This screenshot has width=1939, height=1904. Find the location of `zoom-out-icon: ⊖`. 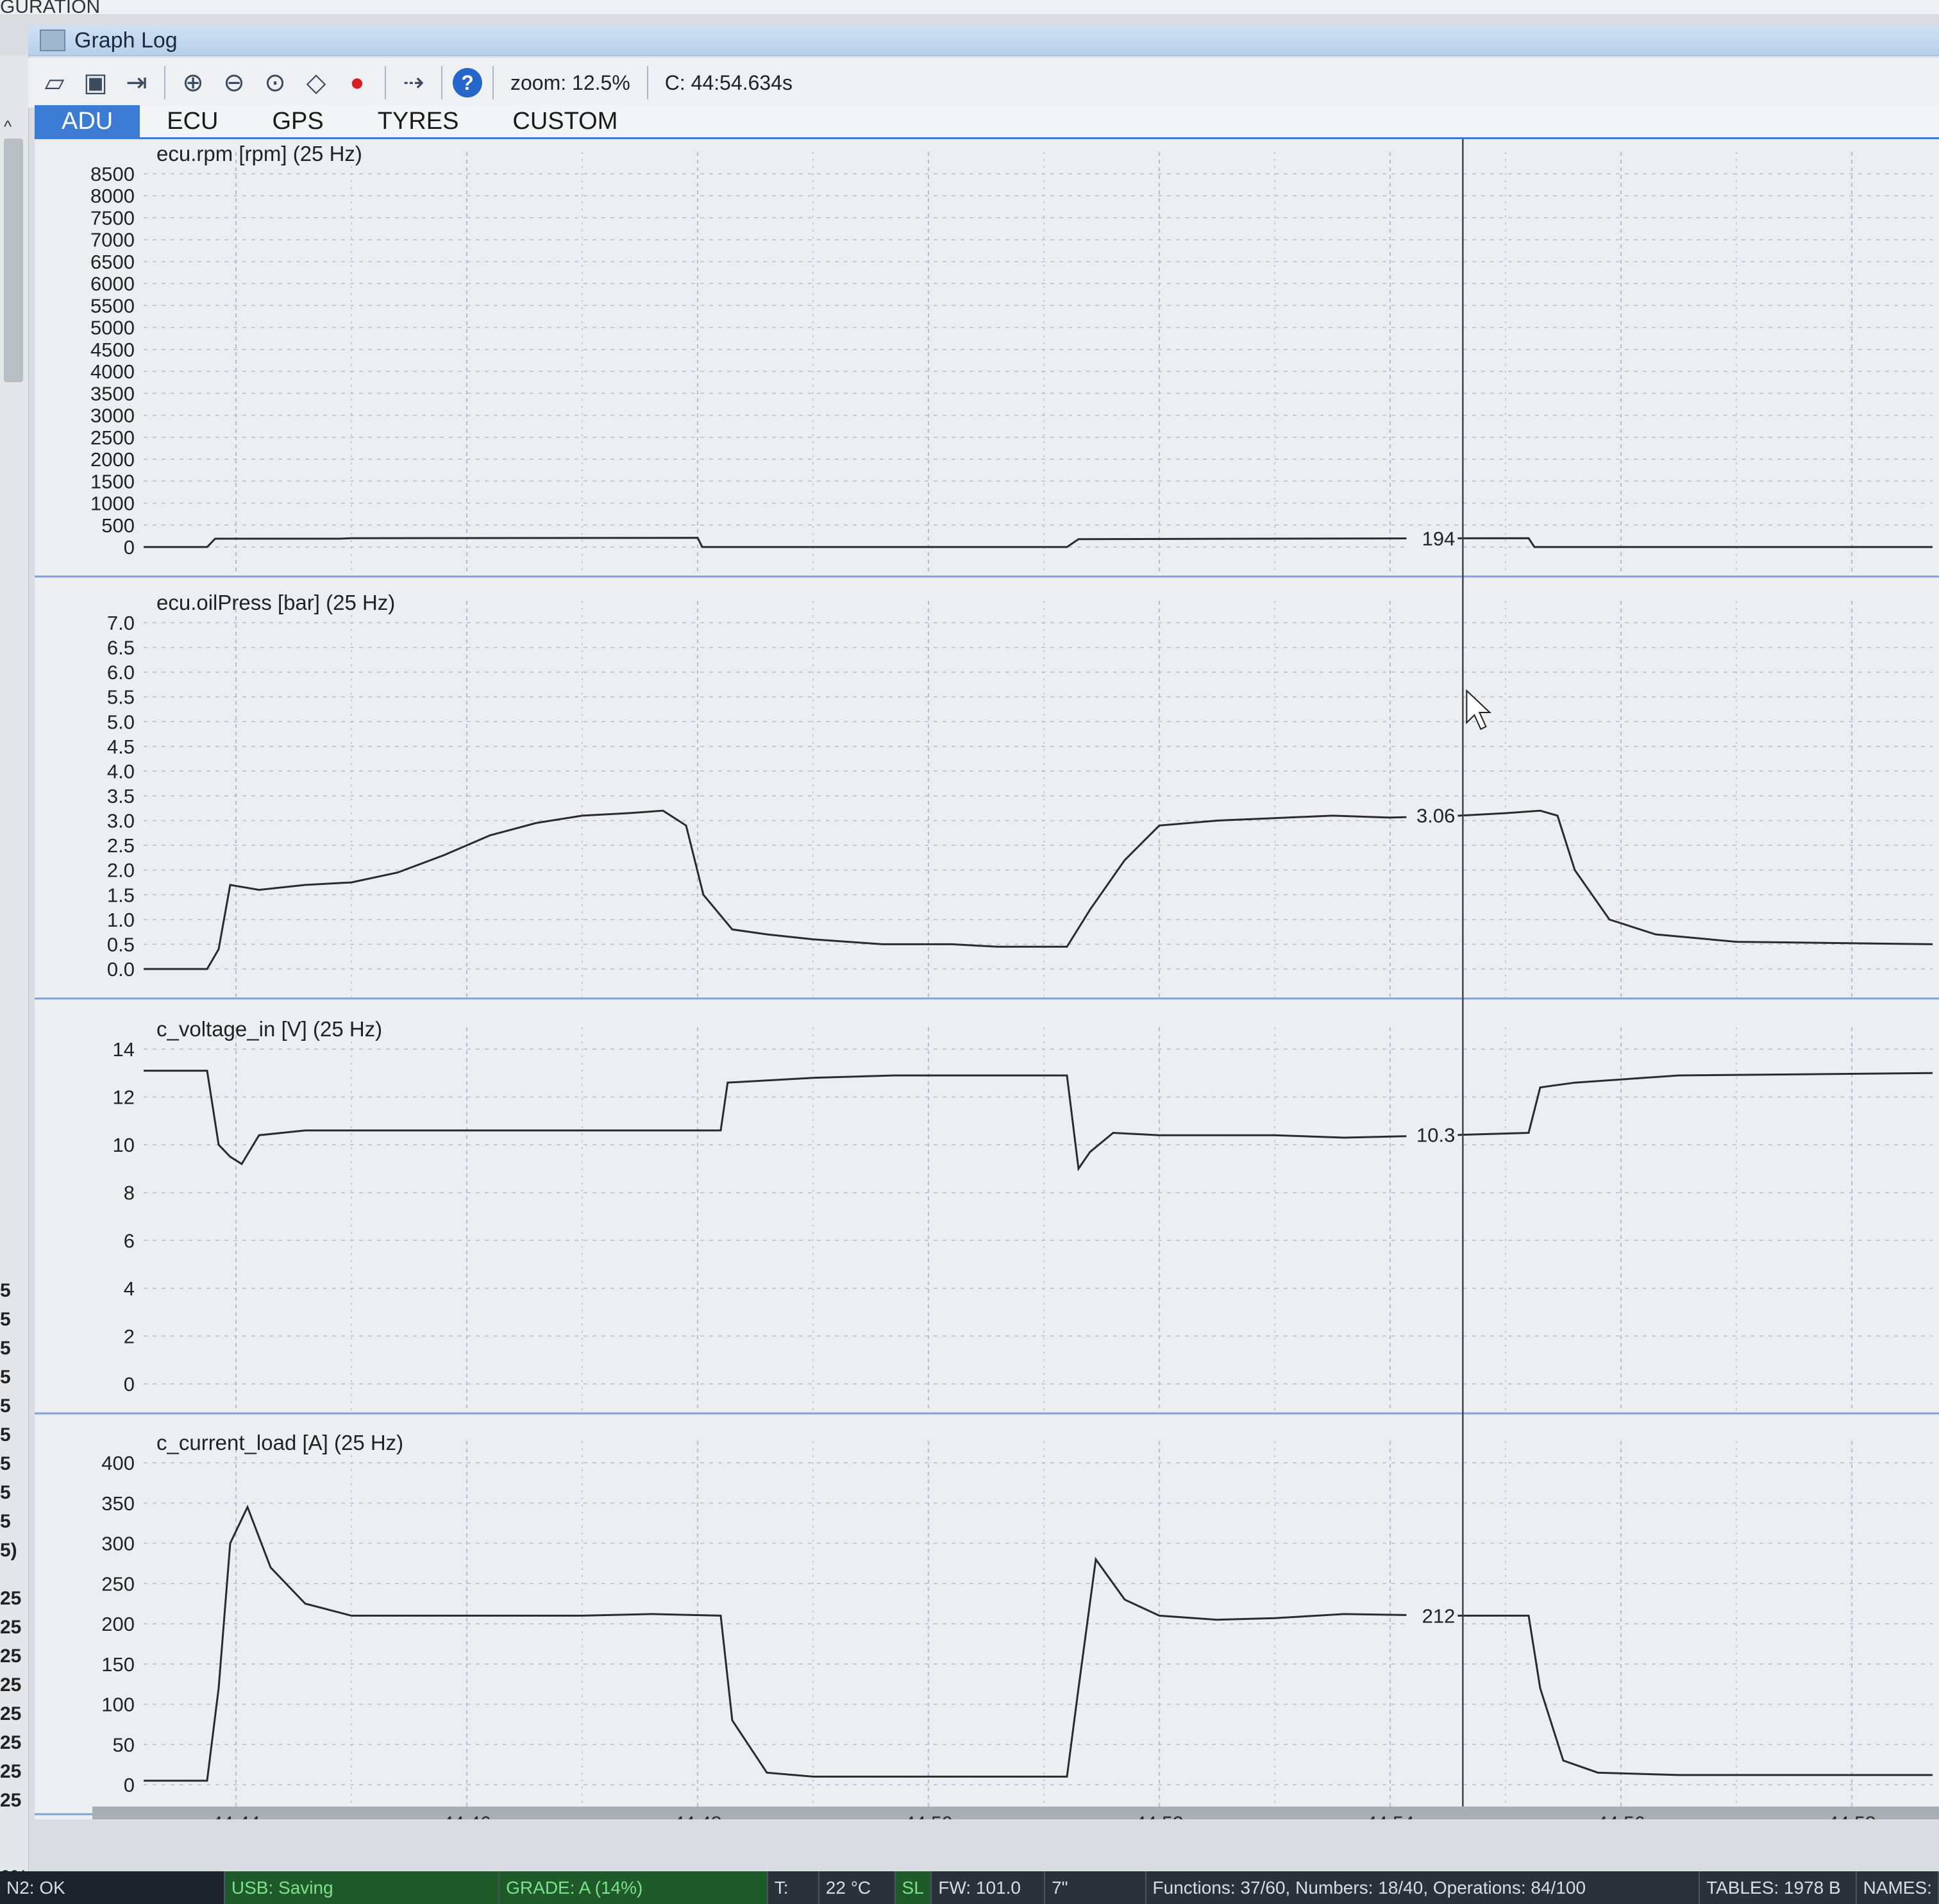

zoom-out-icon: ⊖ is located at coordinates (234, 82).